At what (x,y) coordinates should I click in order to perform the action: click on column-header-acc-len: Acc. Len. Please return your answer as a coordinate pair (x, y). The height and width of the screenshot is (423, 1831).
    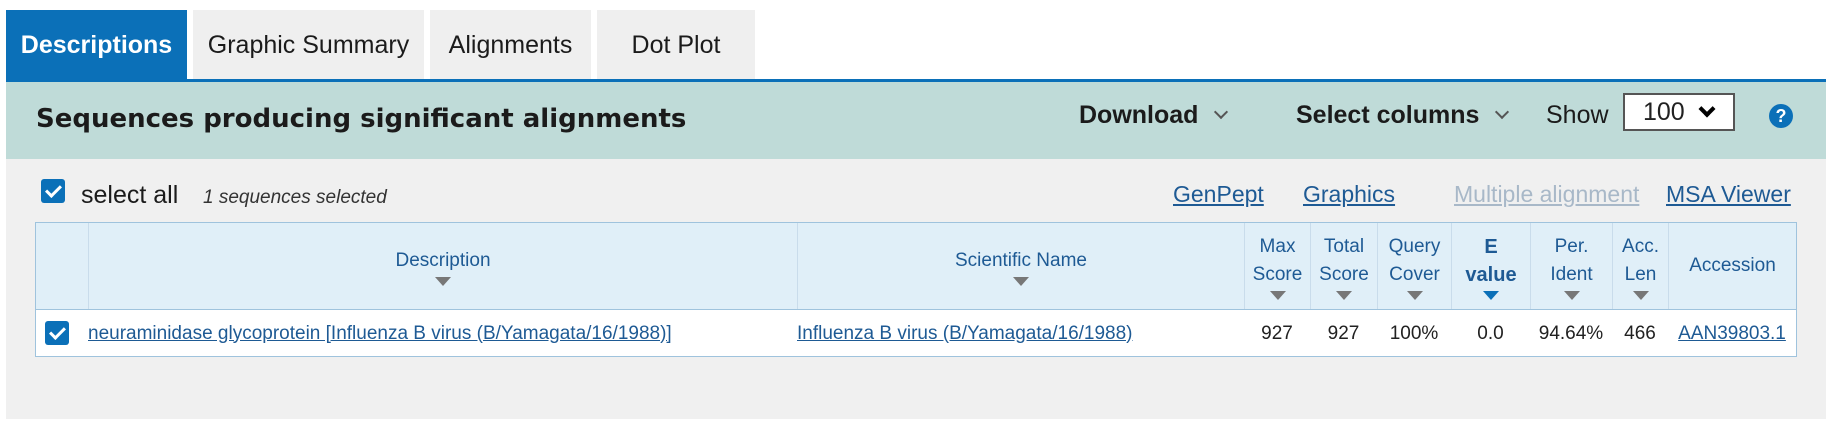
    Looking at the image, I should click on (1640, 266).